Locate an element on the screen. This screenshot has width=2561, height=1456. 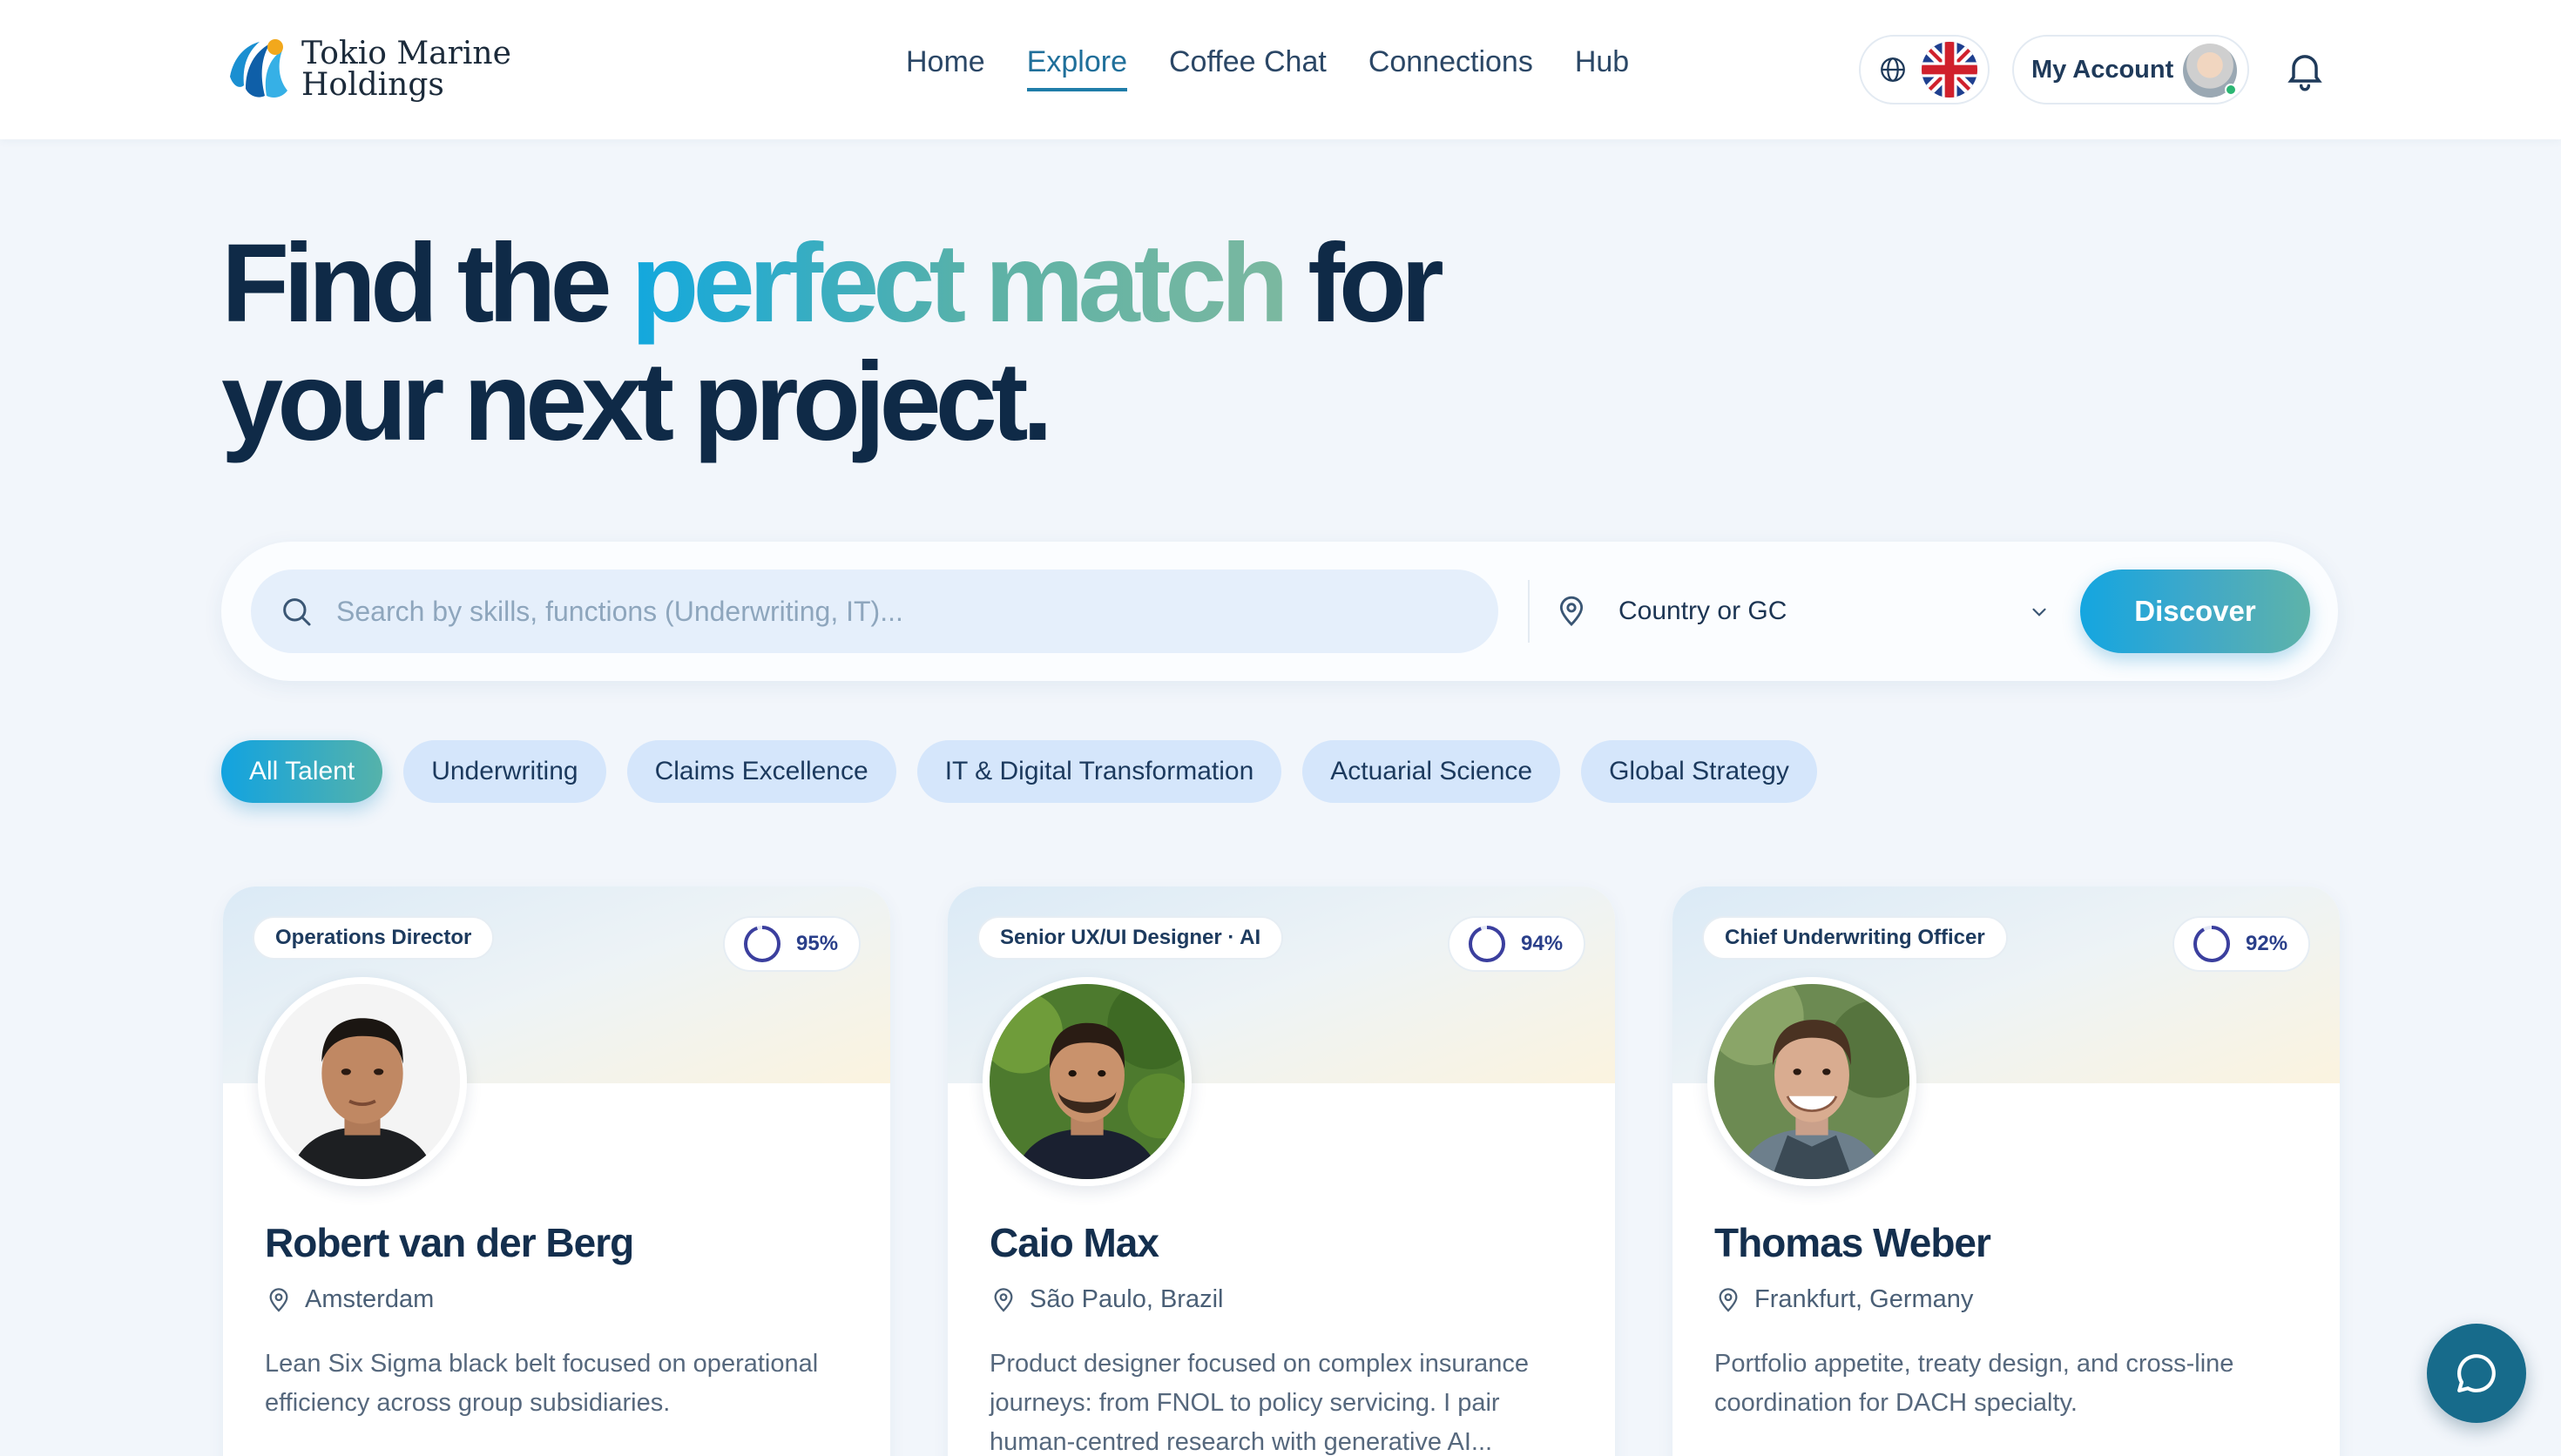
talent-location-label: Amsterdam is located at coordinates (370, 1299).